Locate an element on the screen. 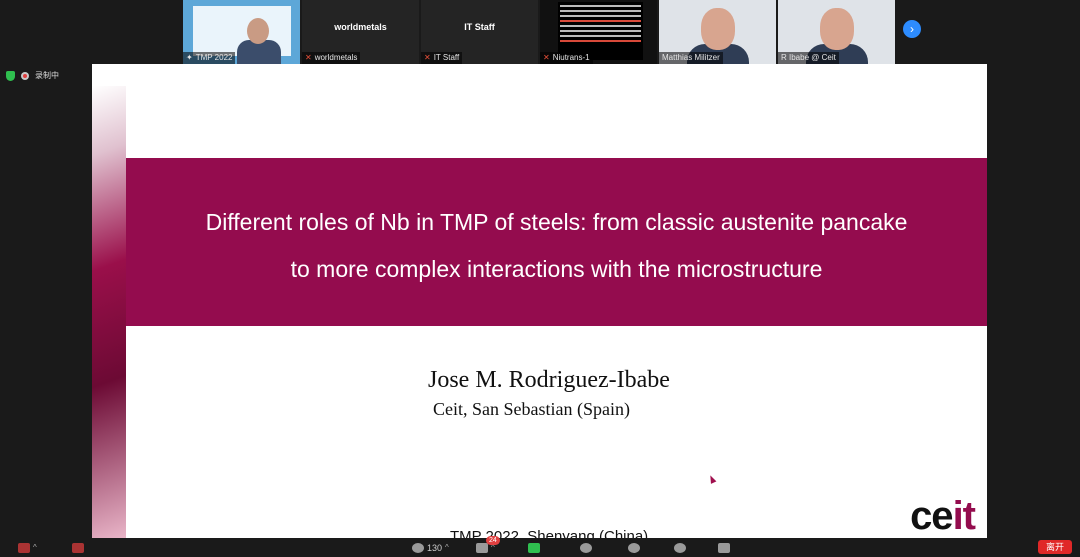  participant-name-tag: ✕ IT Staff is located at coordinates (442, 58).